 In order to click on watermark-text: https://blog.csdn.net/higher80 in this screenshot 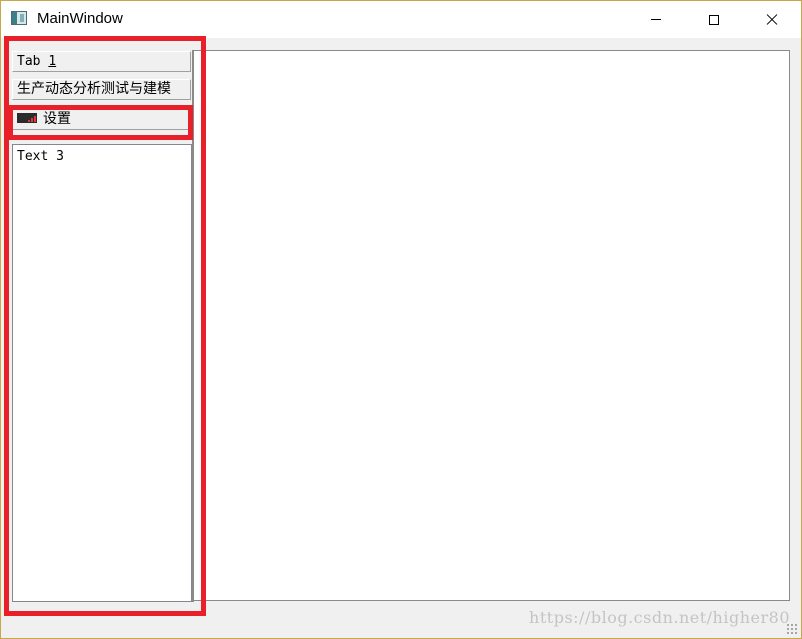, I will do `click(659, 617)`.